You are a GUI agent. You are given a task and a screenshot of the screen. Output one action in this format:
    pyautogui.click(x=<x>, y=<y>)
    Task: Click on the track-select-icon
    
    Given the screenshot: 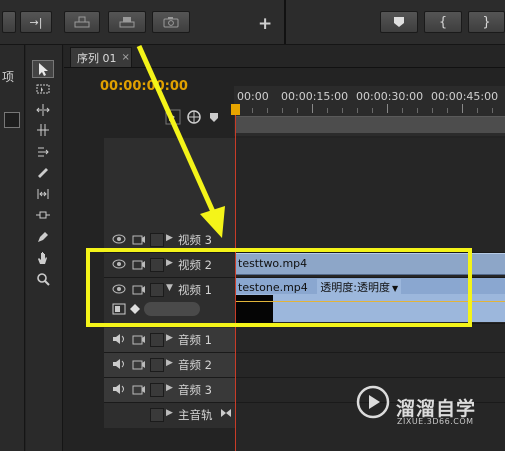 What is the action you would take?
    pyautogui.click(x=43, y=89)
    